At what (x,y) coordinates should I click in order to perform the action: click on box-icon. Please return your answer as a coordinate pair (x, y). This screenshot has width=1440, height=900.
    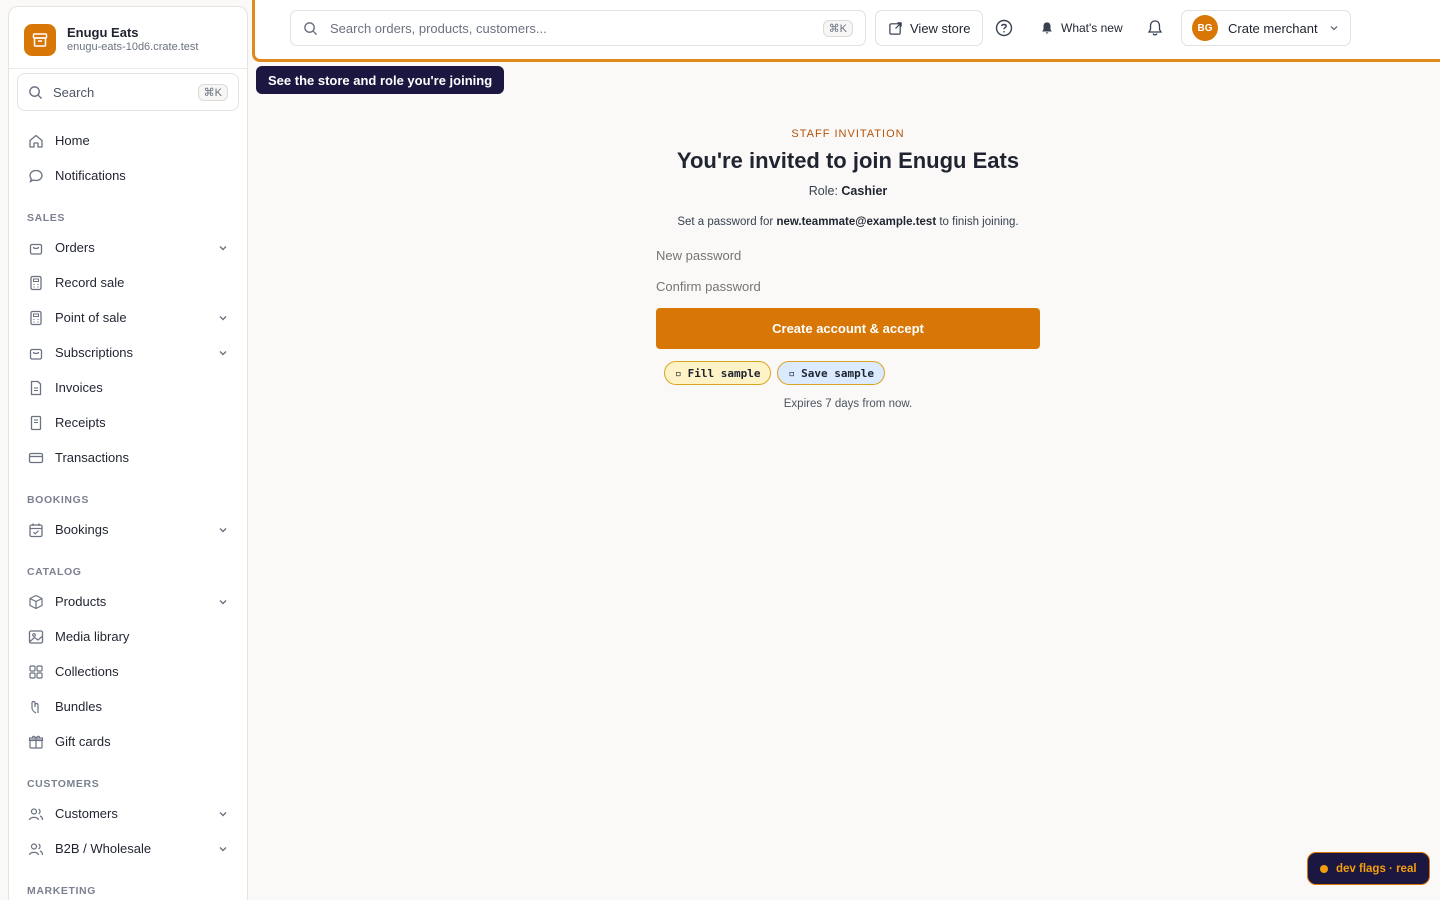
    Looking at the image, I should click on (36, 602).